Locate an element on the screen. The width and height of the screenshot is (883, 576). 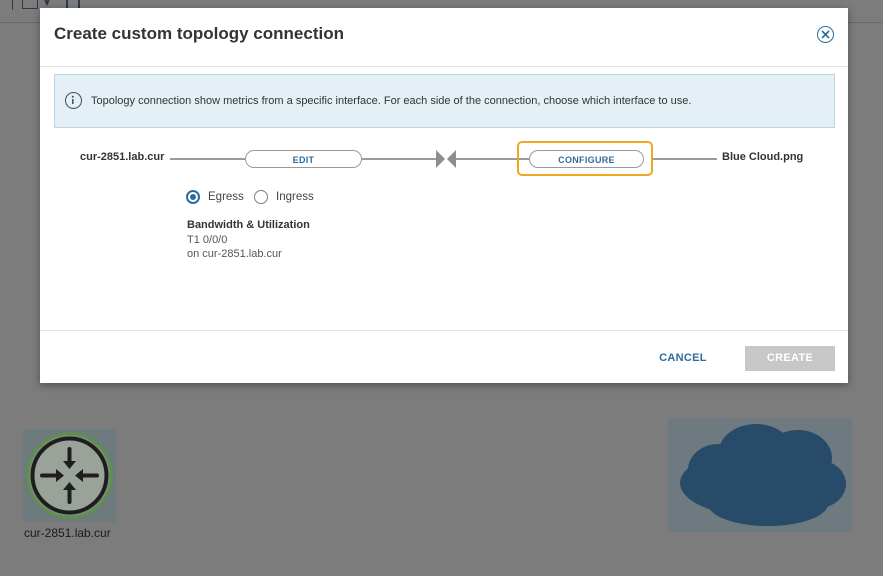
cloud-node is located at coordinates (760, 475).